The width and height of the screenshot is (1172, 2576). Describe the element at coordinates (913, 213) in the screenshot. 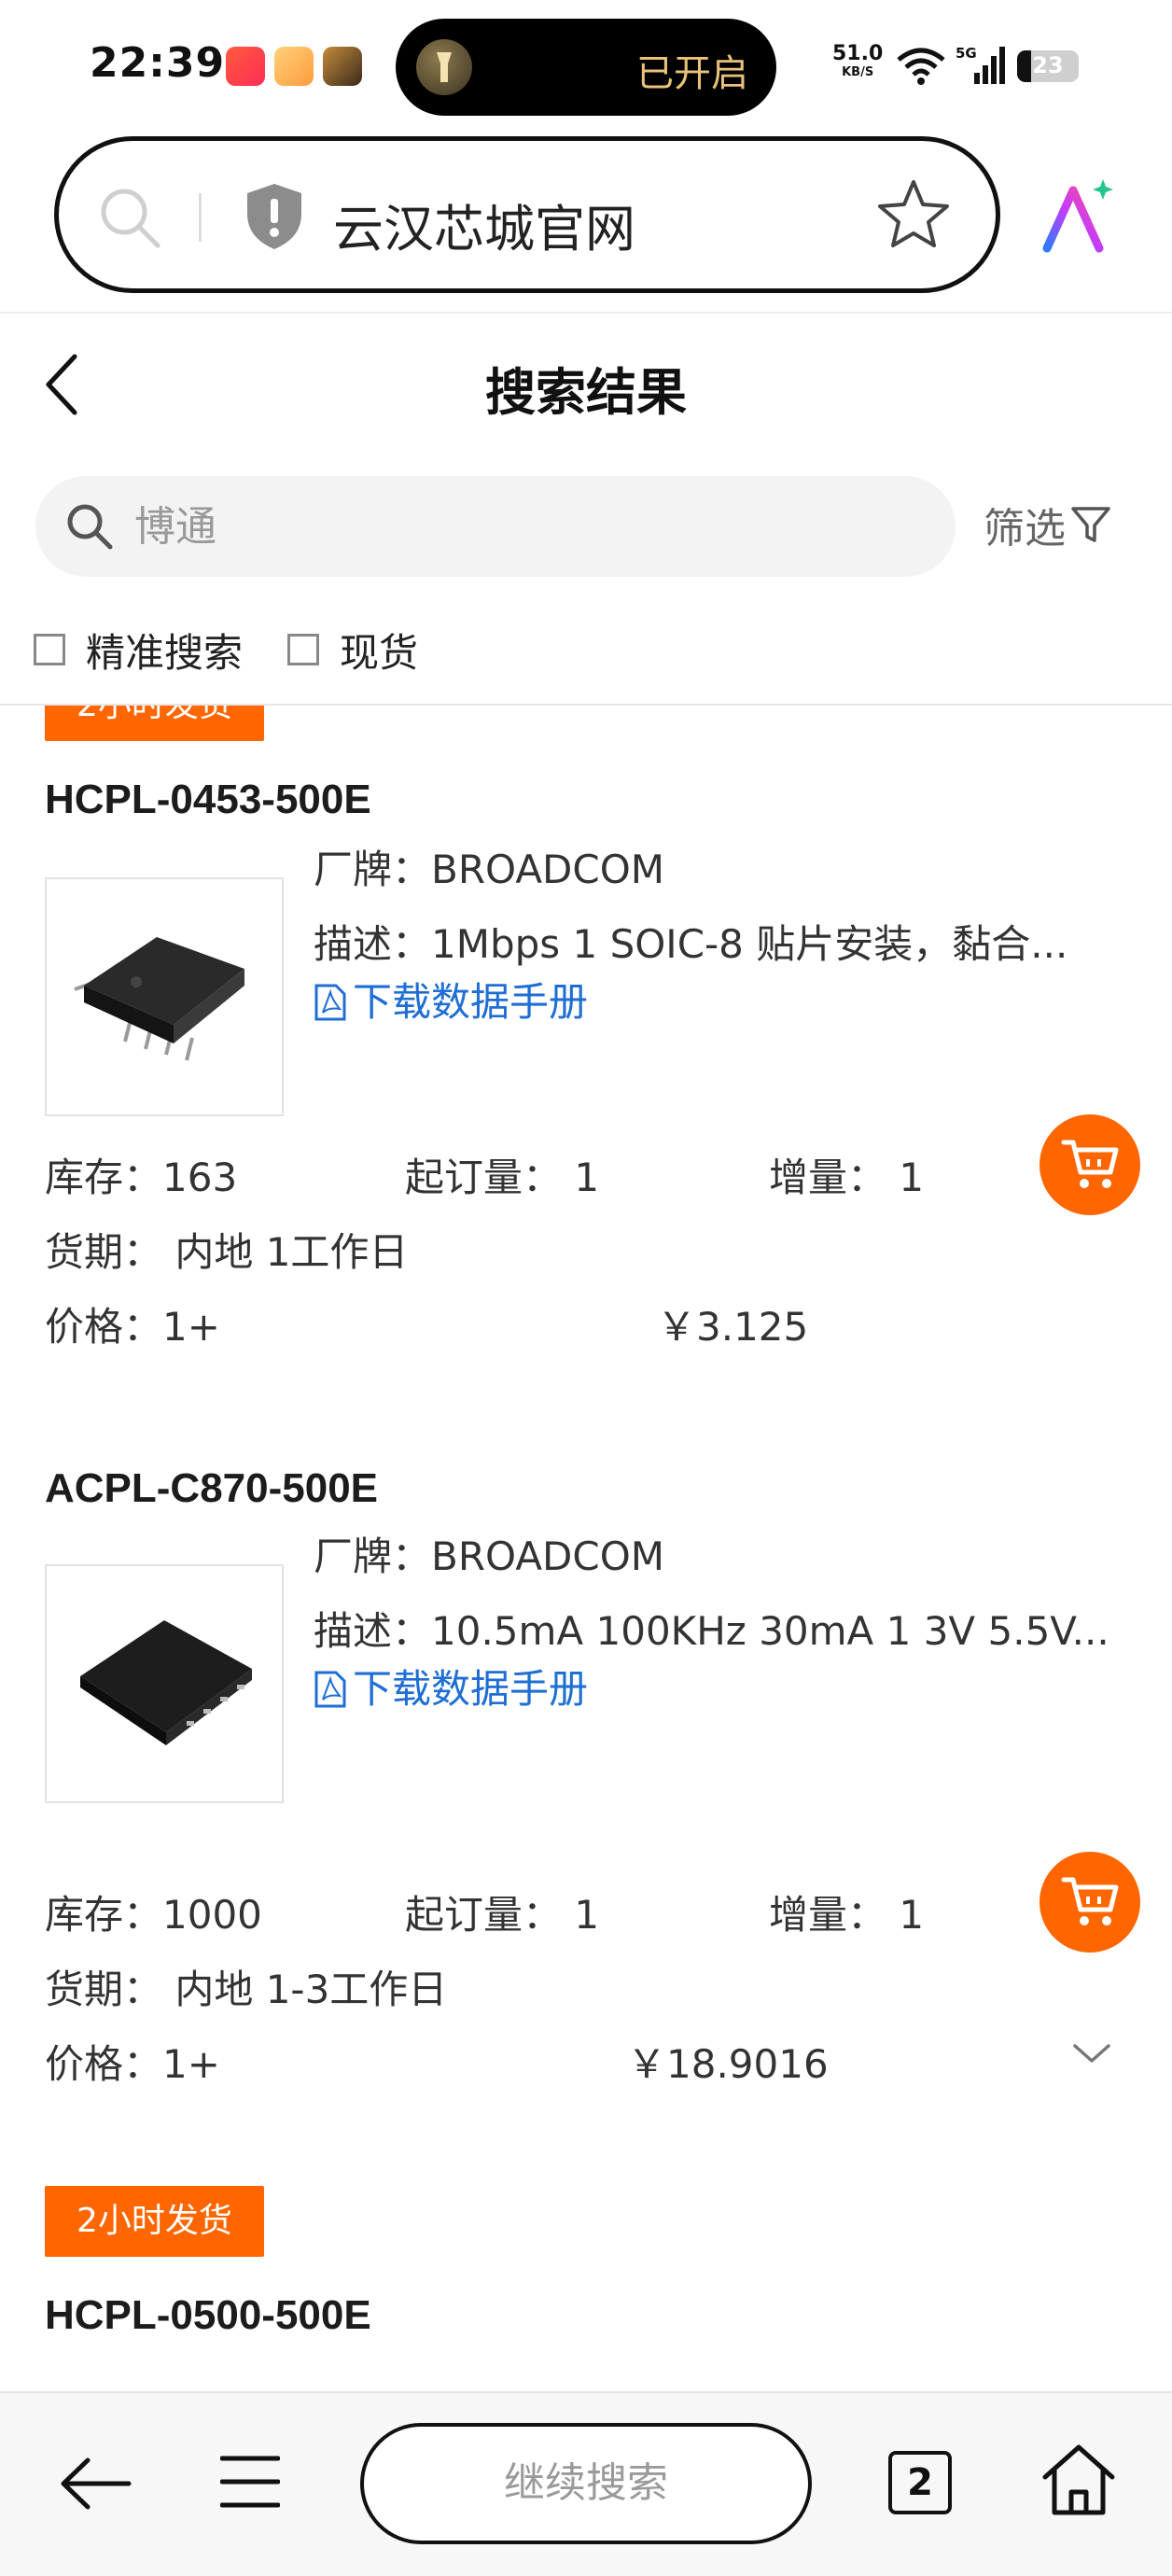

I see `bookmark-star-icon` at that location.